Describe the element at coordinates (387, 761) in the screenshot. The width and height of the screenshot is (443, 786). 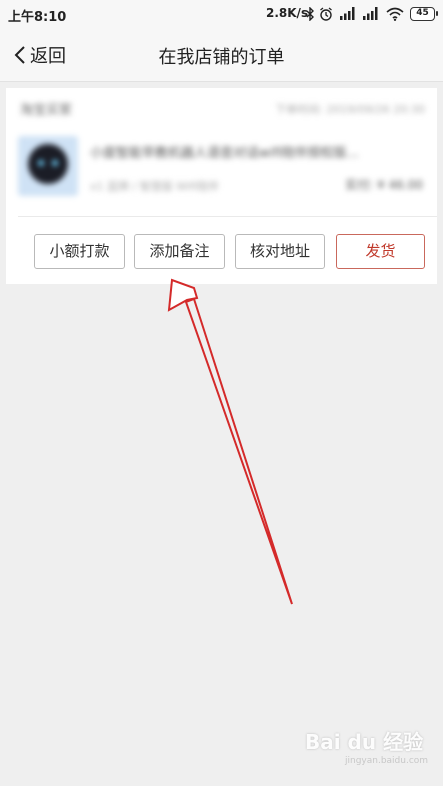
I see `watermark-url: jingyan.baidu.com` at that location.